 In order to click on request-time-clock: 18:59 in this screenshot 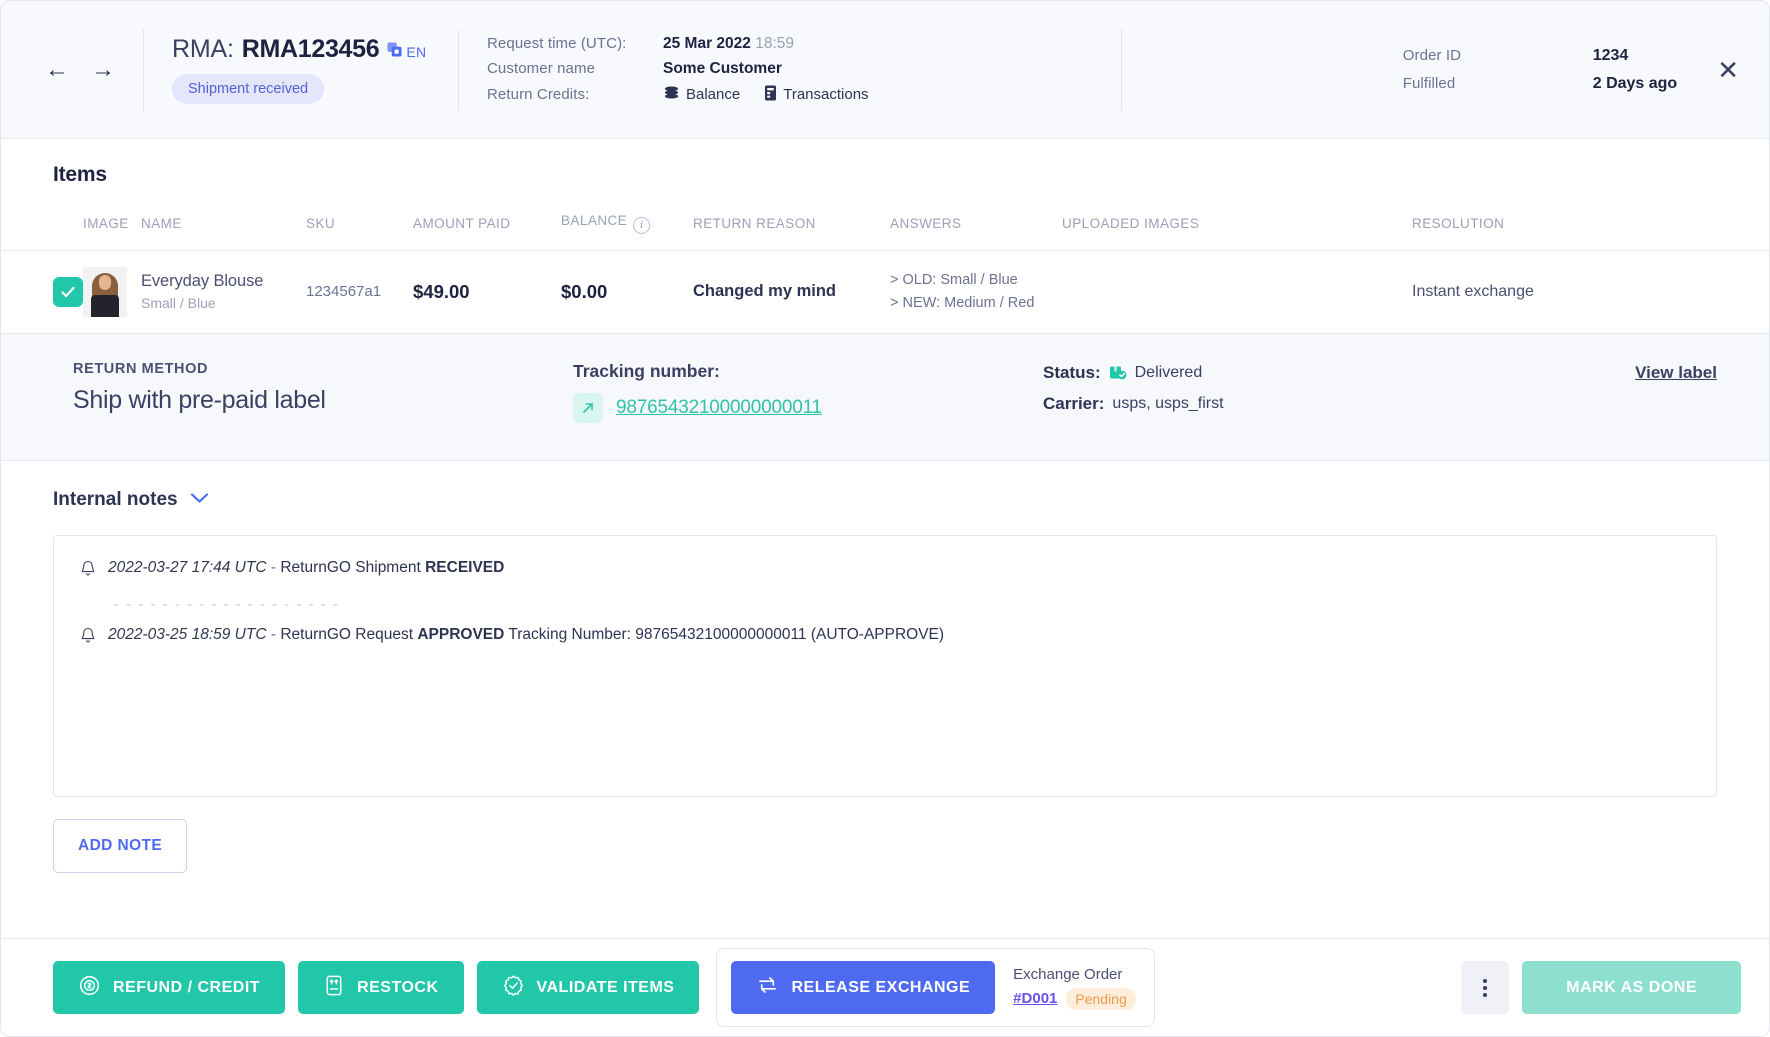, I will do `click(775, 43)`.